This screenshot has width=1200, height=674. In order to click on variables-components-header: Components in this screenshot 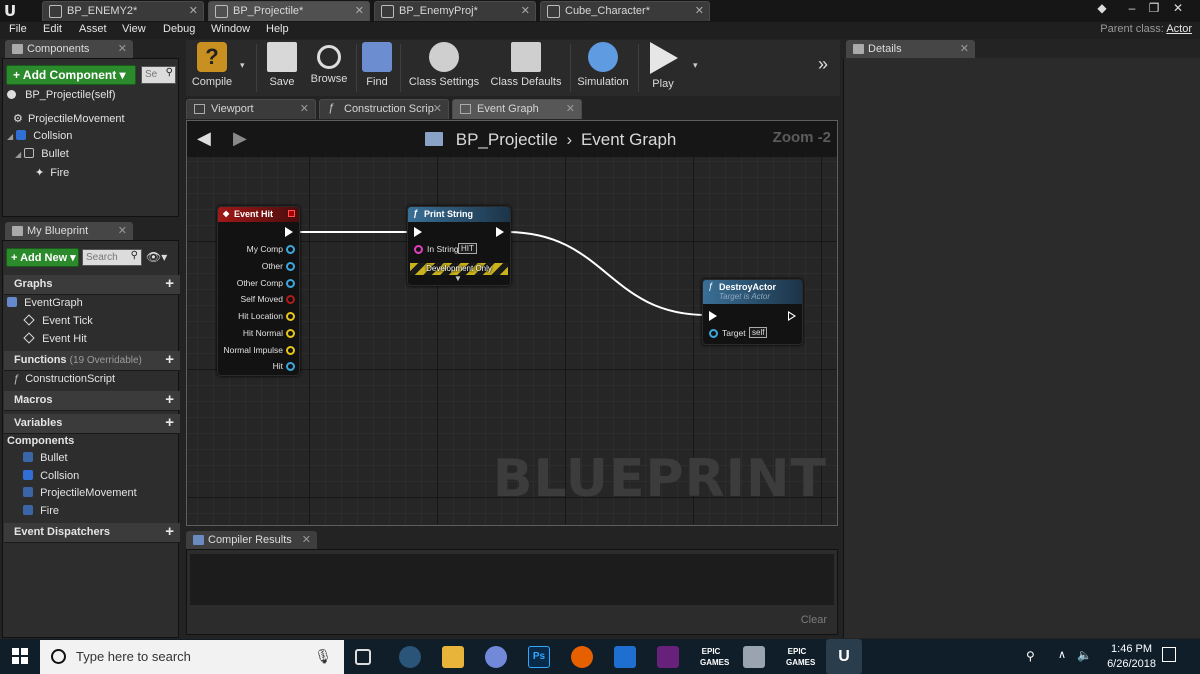, I will do `click(40, 443)`.